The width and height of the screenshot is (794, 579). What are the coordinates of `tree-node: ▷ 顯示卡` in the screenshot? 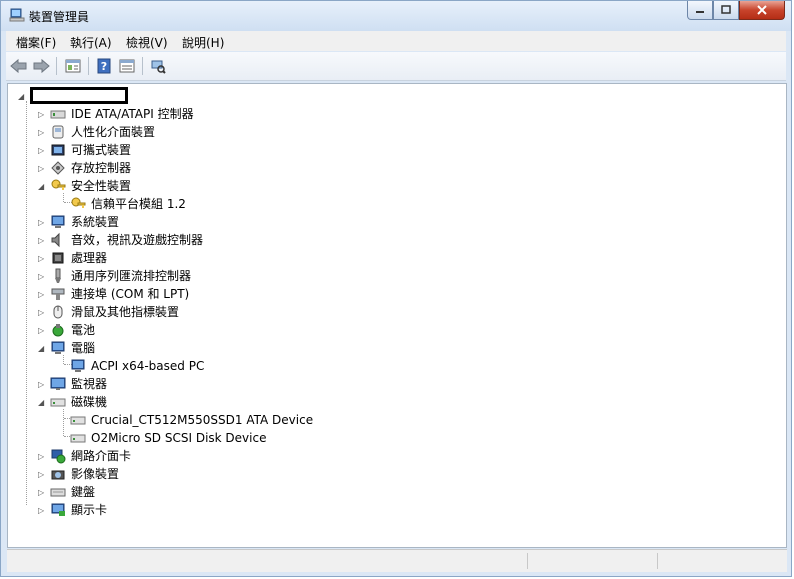 It's located at (393, 510).